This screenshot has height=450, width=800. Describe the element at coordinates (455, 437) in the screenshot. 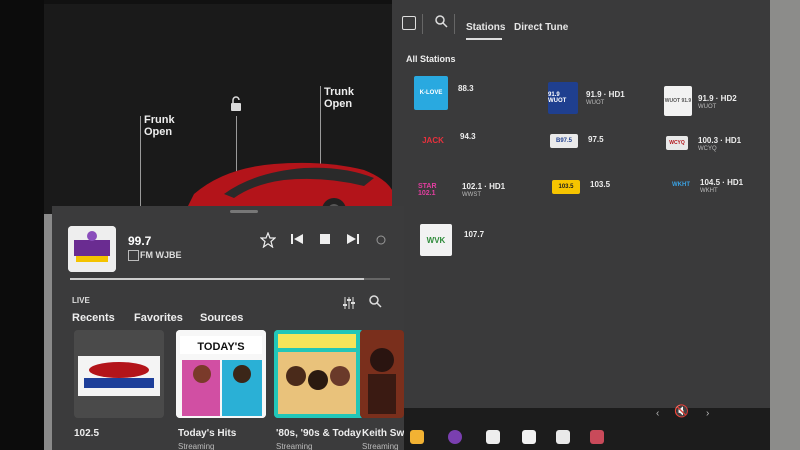

I see `media-app-icon` at that location.